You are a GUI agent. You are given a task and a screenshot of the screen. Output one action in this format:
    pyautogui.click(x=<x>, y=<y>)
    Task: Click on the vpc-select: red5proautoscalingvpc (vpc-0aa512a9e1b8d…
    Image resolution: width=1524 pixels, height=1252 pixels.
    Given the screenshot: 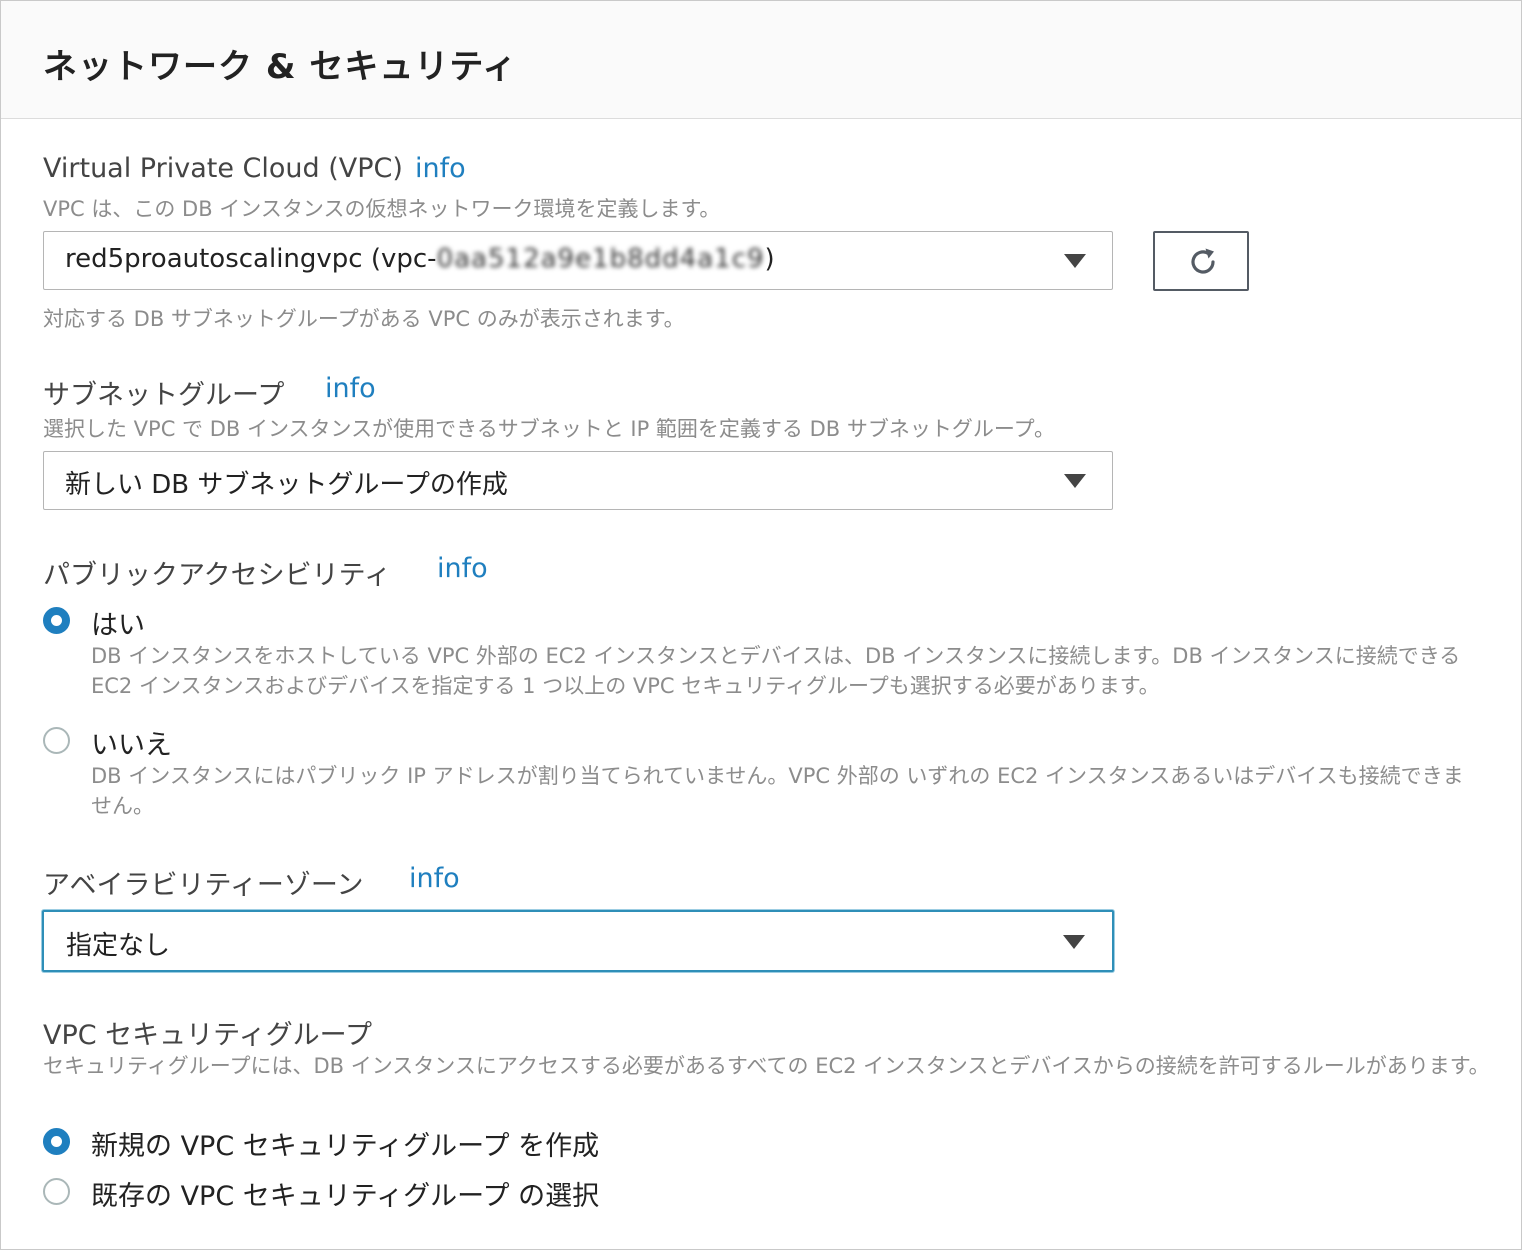 What is the action you would take?
    pyautogui.click(x=578, y=260)
    